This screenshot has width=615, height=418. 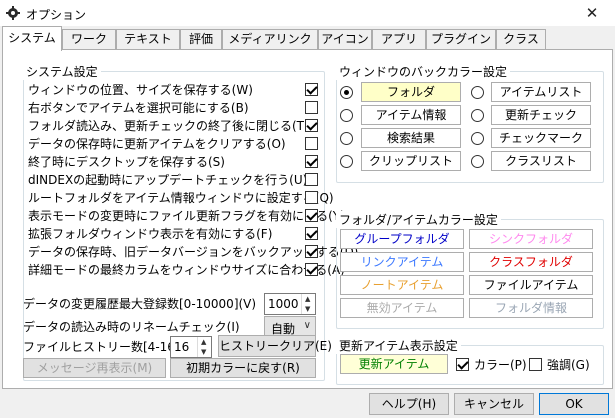 I want to click on setting-checkbox-extended-folder-window, so click(x=311, y=233).